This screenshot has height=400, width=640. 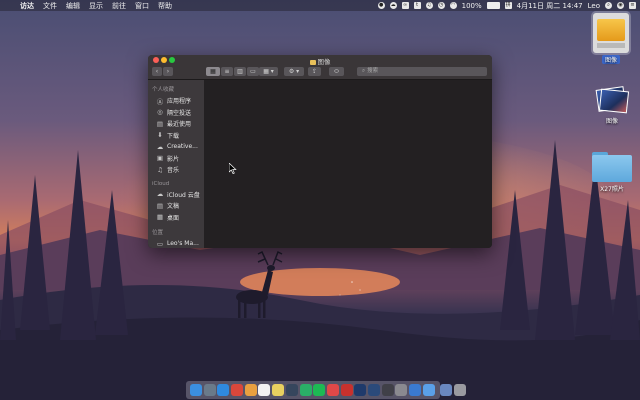 I want to click on user-name: Leo, so click(x=594, y=6).